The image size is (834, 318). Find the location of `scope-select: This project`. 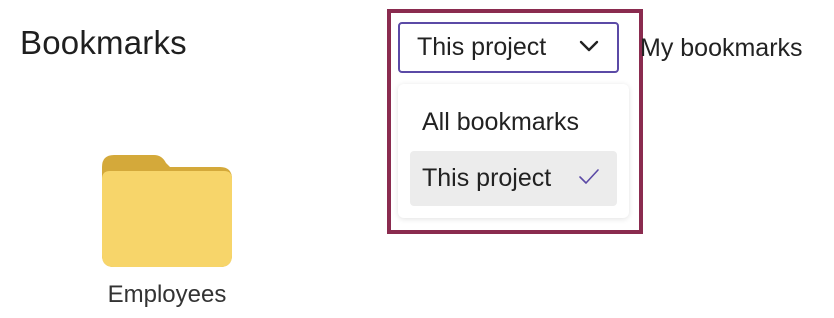

scope-select: This project is located at coordinates (508, 47).